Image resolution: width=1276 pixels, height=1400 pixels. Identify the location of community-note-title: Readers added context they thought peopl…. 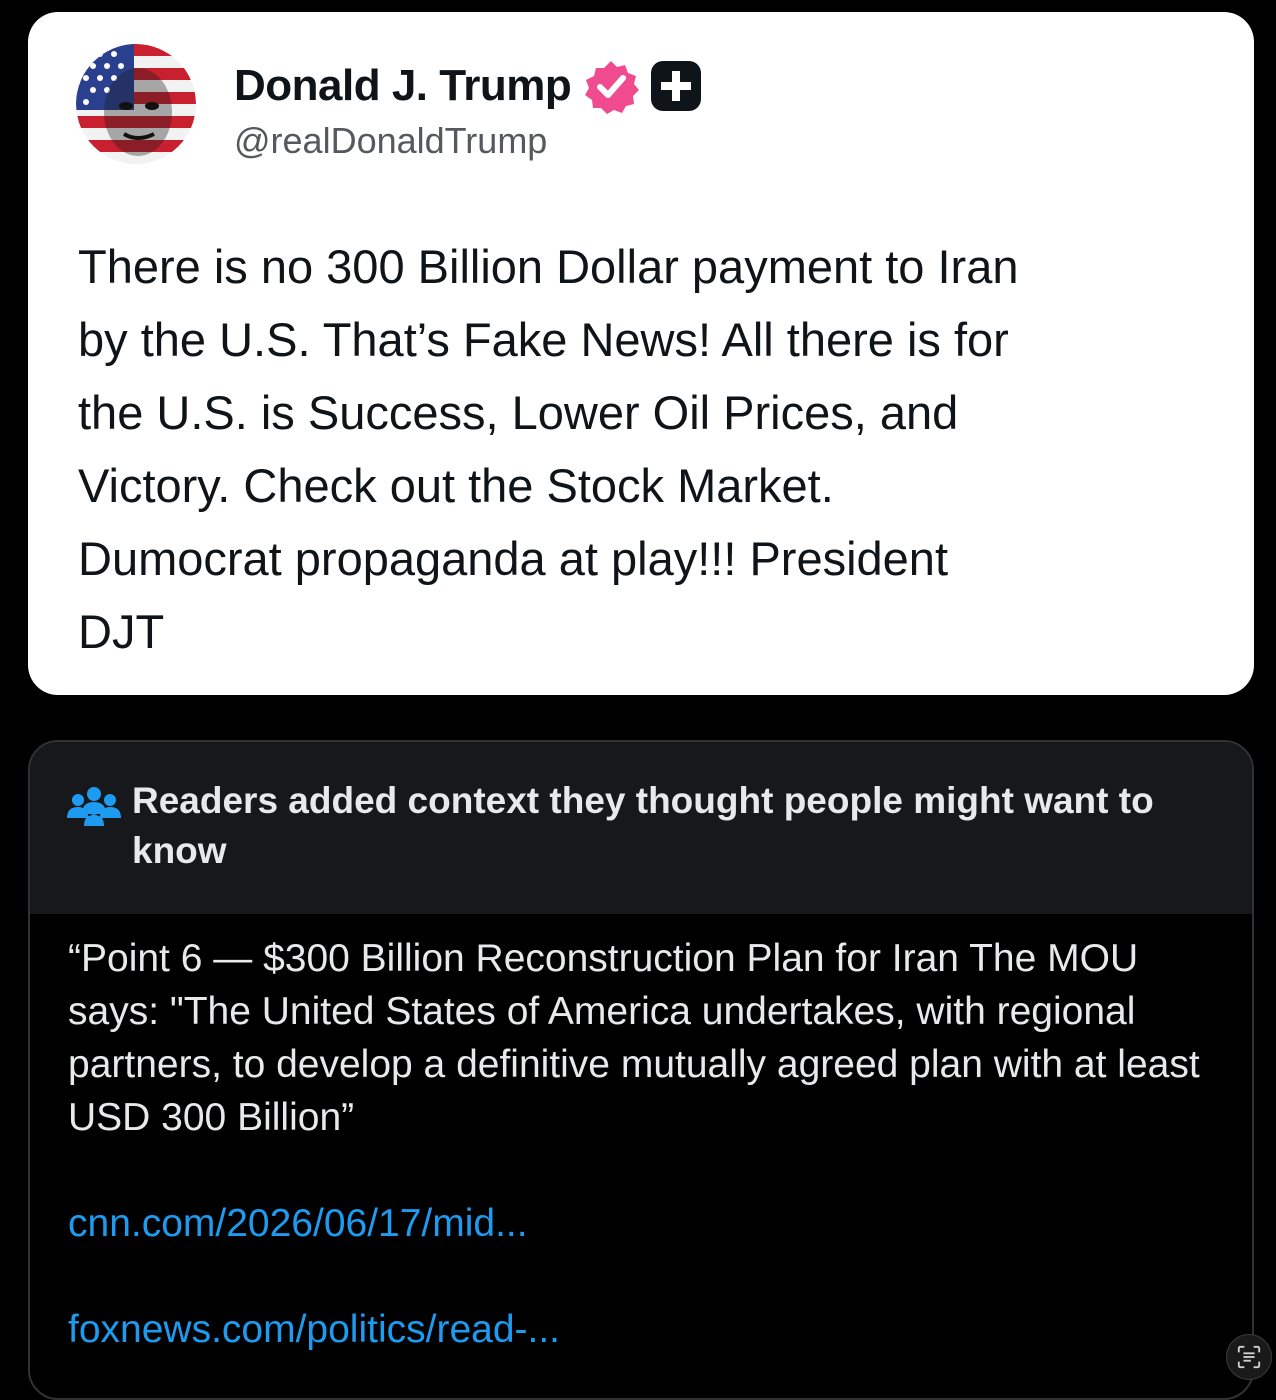
(643, 825).